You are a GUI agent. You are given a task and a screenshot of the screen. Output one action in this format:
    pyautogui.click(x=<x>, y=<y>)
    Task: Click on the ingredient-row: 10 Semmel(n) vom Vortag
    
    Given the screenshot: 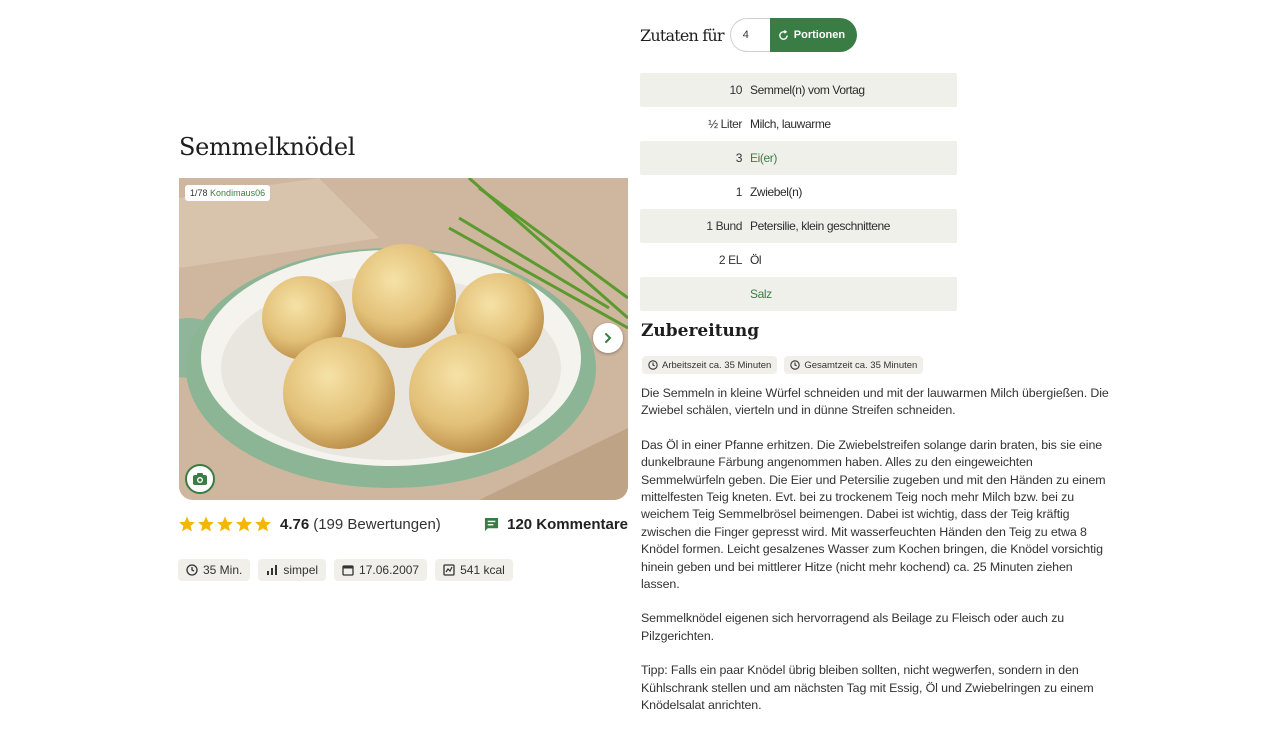 What is the action you would take?
    pyautogui.click(x=798, y=90)
    